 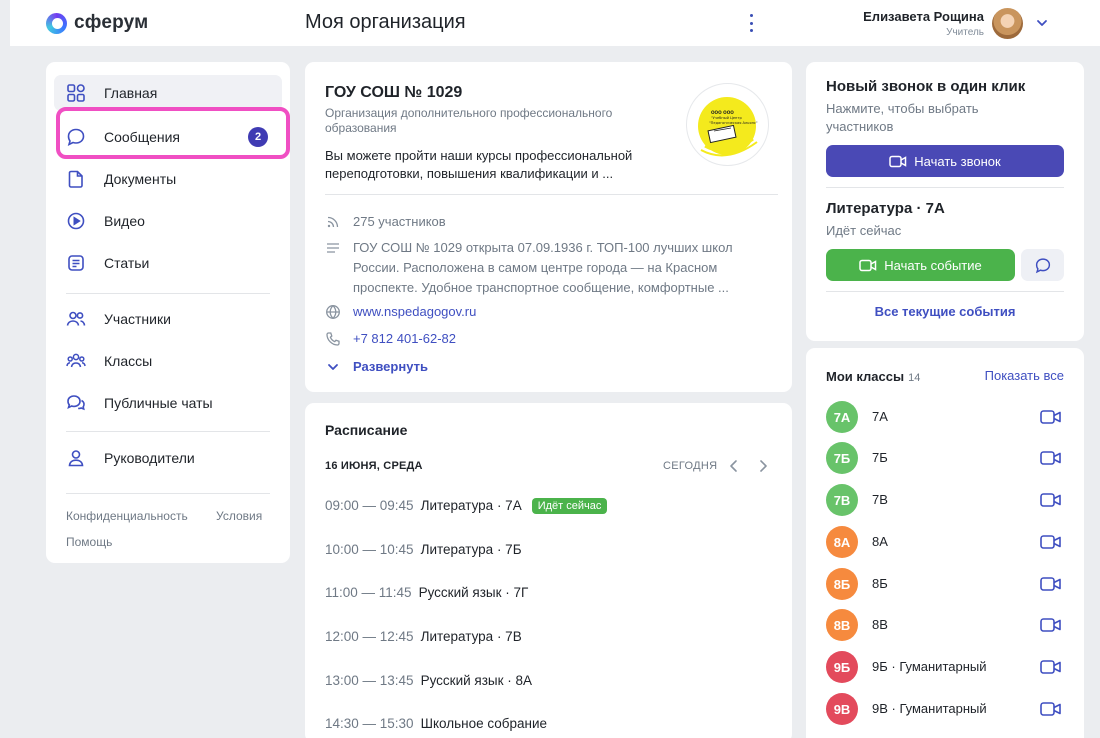 I want to click on sferum-logo-icon, so click(x=56, y=23).